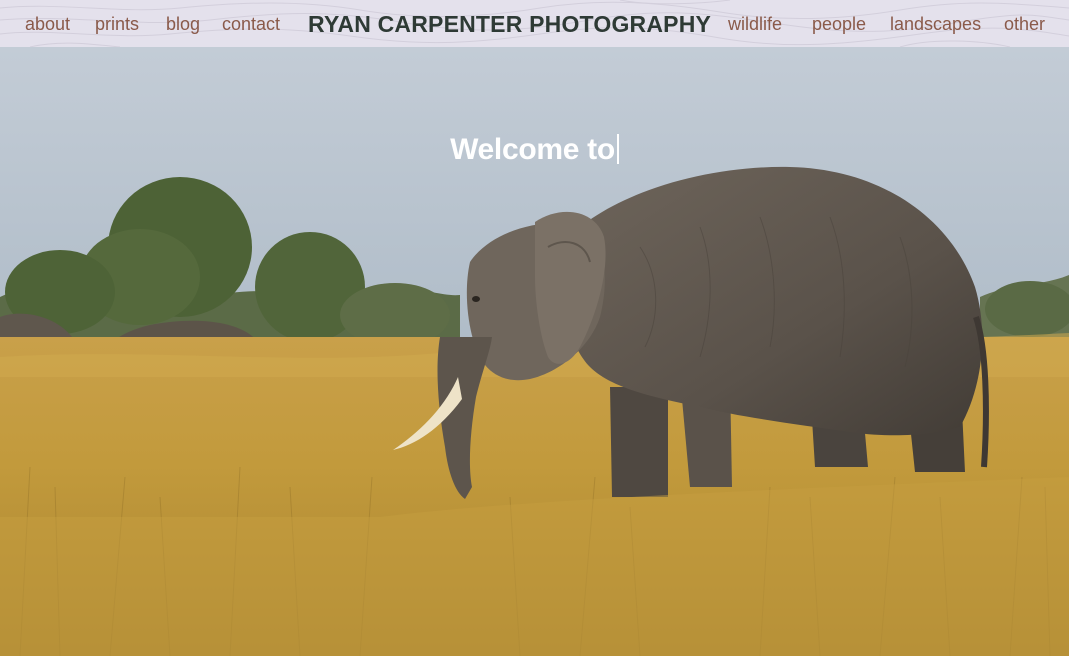  I want to click on hero-headline-text: Welcome to, so click(532, 150).